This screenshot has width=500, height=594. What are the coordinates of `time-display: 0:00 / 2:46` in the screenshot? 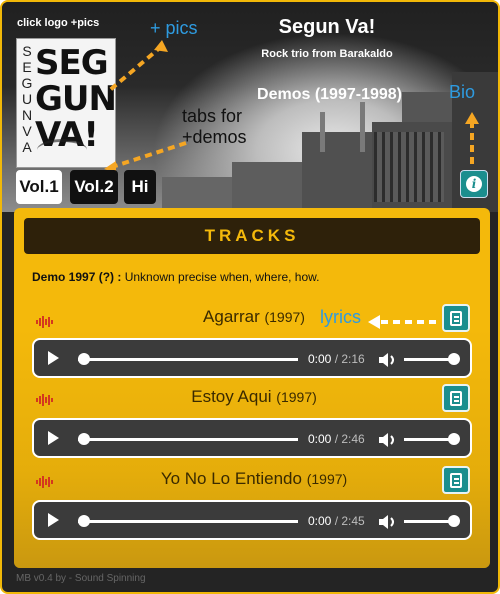 It's located at (336, 439).